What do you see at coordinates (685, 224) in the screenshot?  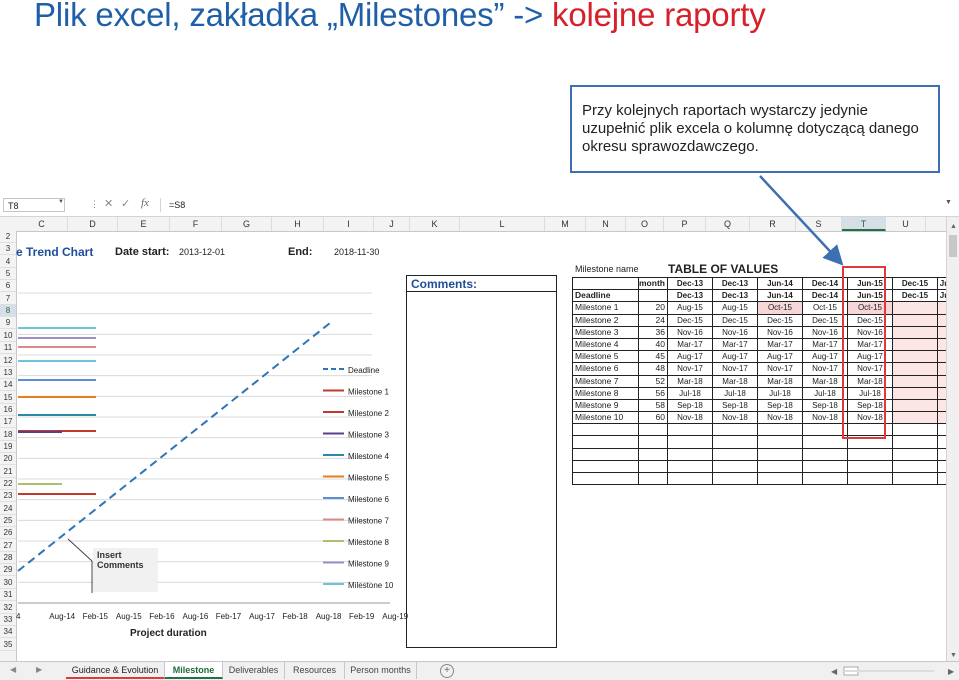 I see `column-header-p: P` at bounding box center [685, 224].